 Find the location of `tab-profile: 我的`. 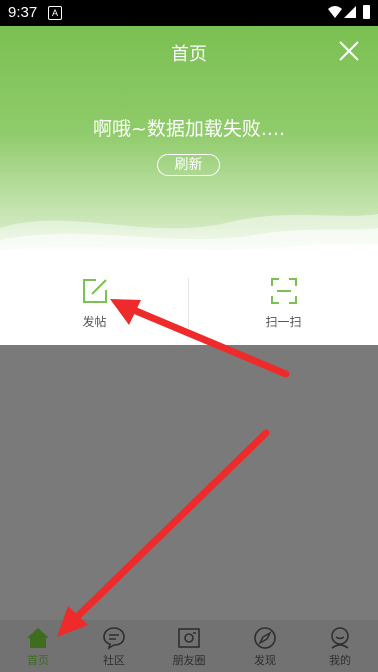

tab-profile: 我的 is located at coordinates (340, 646).